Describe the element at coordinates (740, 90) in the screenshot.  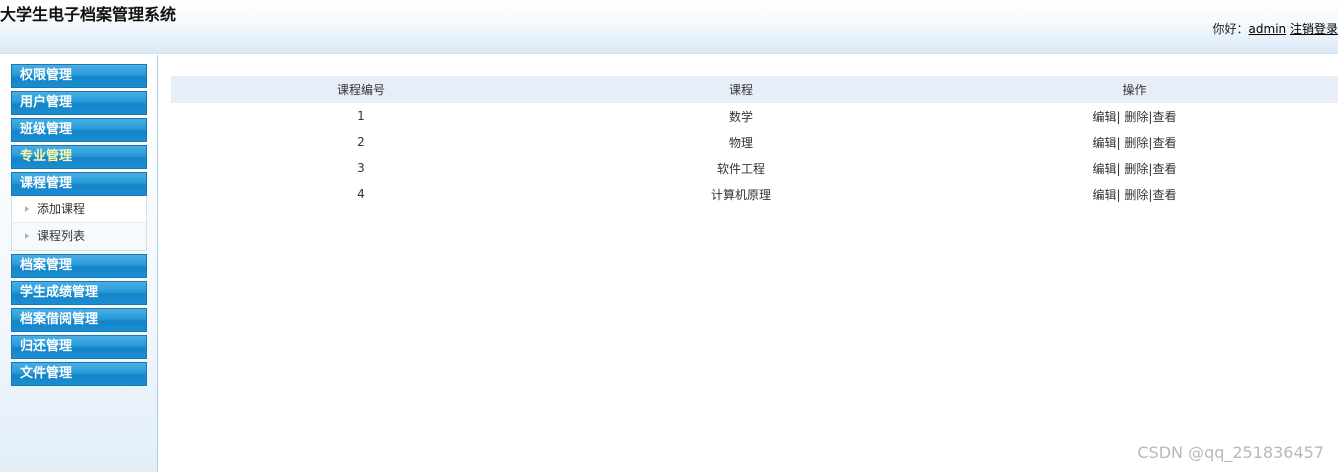
I see `column-header-course: 课程` at that location.